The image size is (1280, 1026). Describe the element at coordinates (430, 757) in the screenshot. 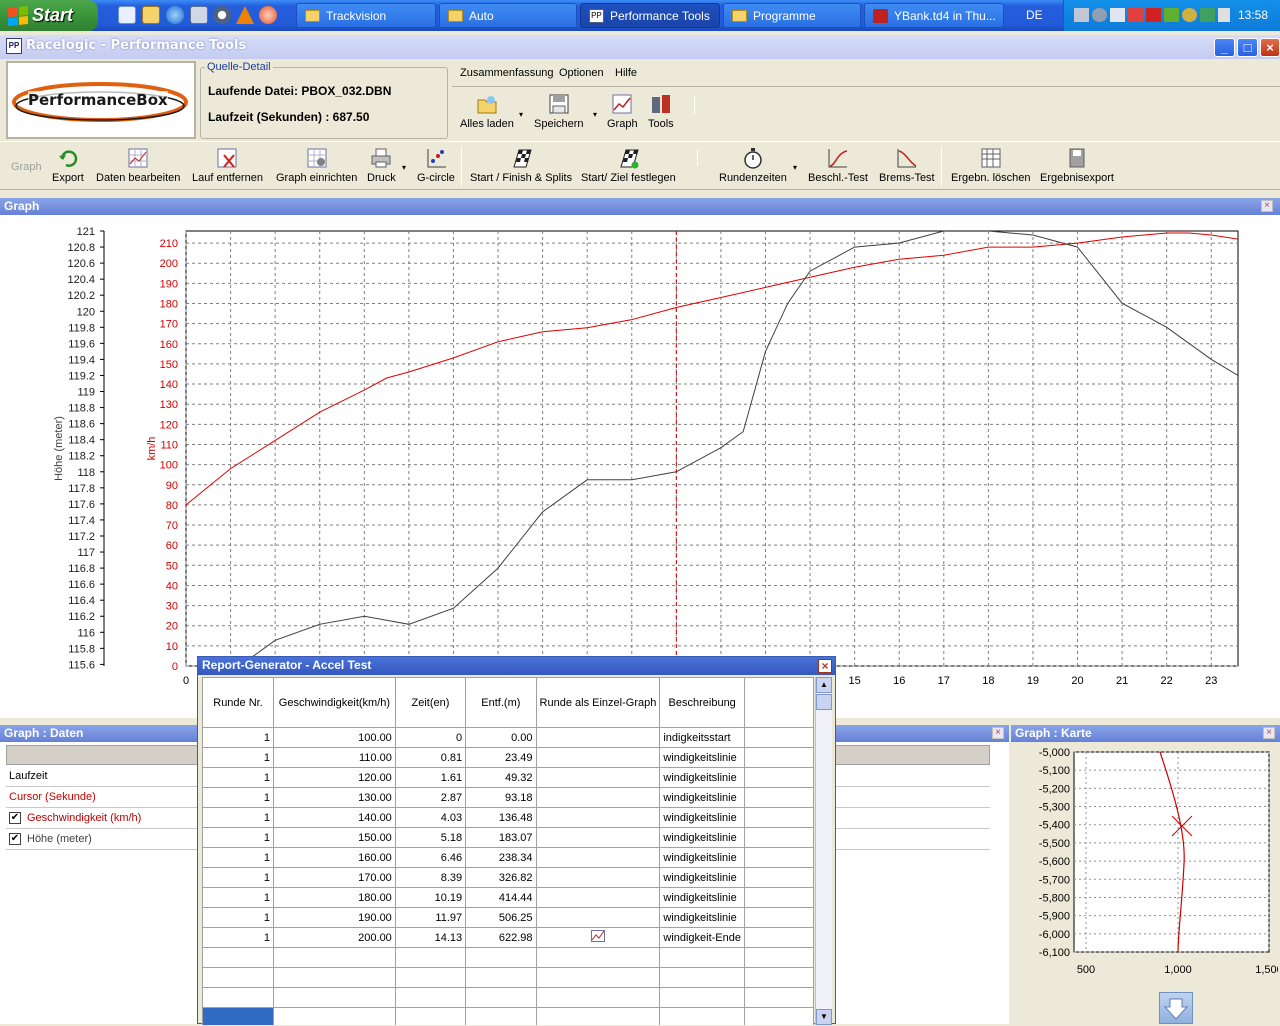

I see `report-cell: 0.81` at that location.